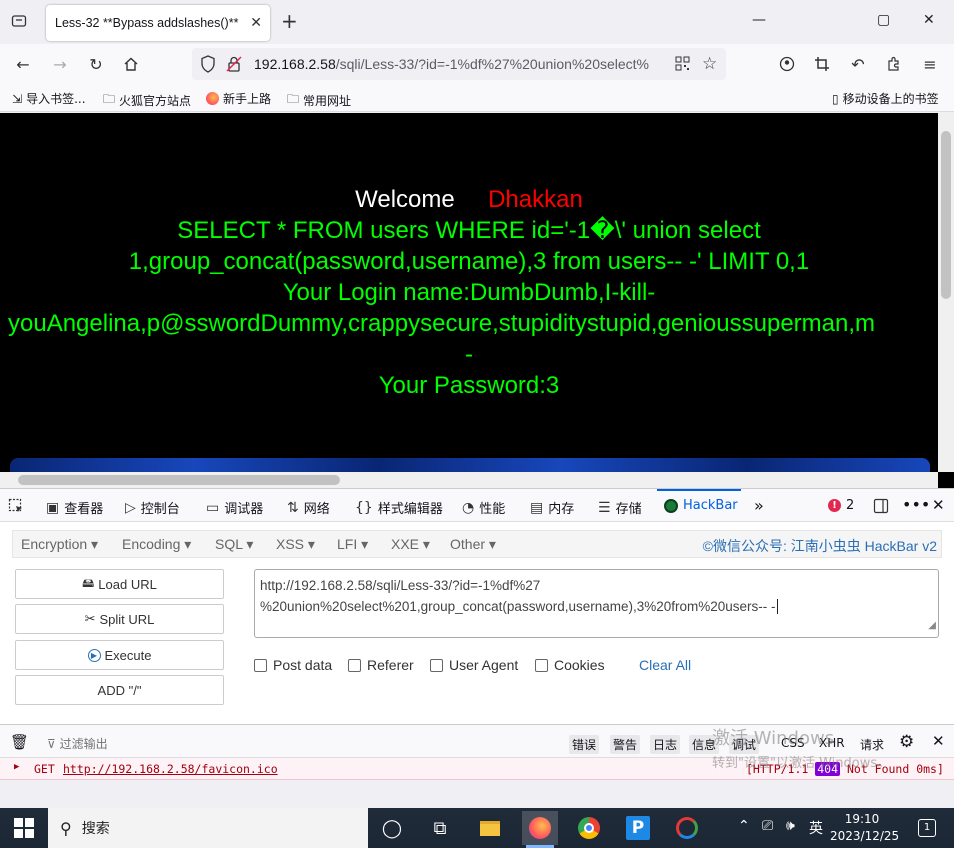  Describe the element at coordinates (916, 504) in the screenshot. I see `overflow-menu-icon: •••` at that location.